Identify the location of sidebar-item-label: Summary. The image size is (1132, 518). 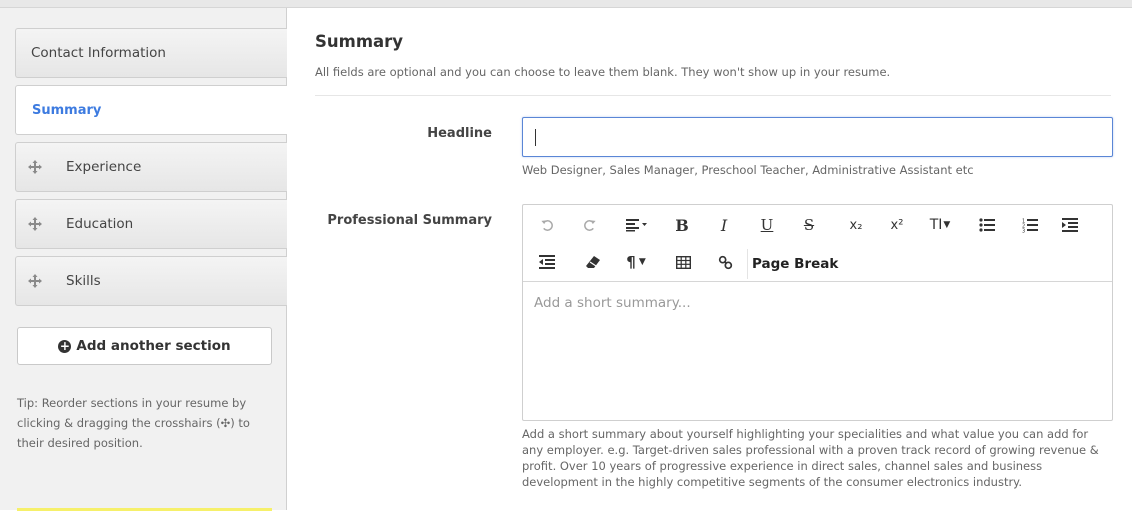
(67, 110).